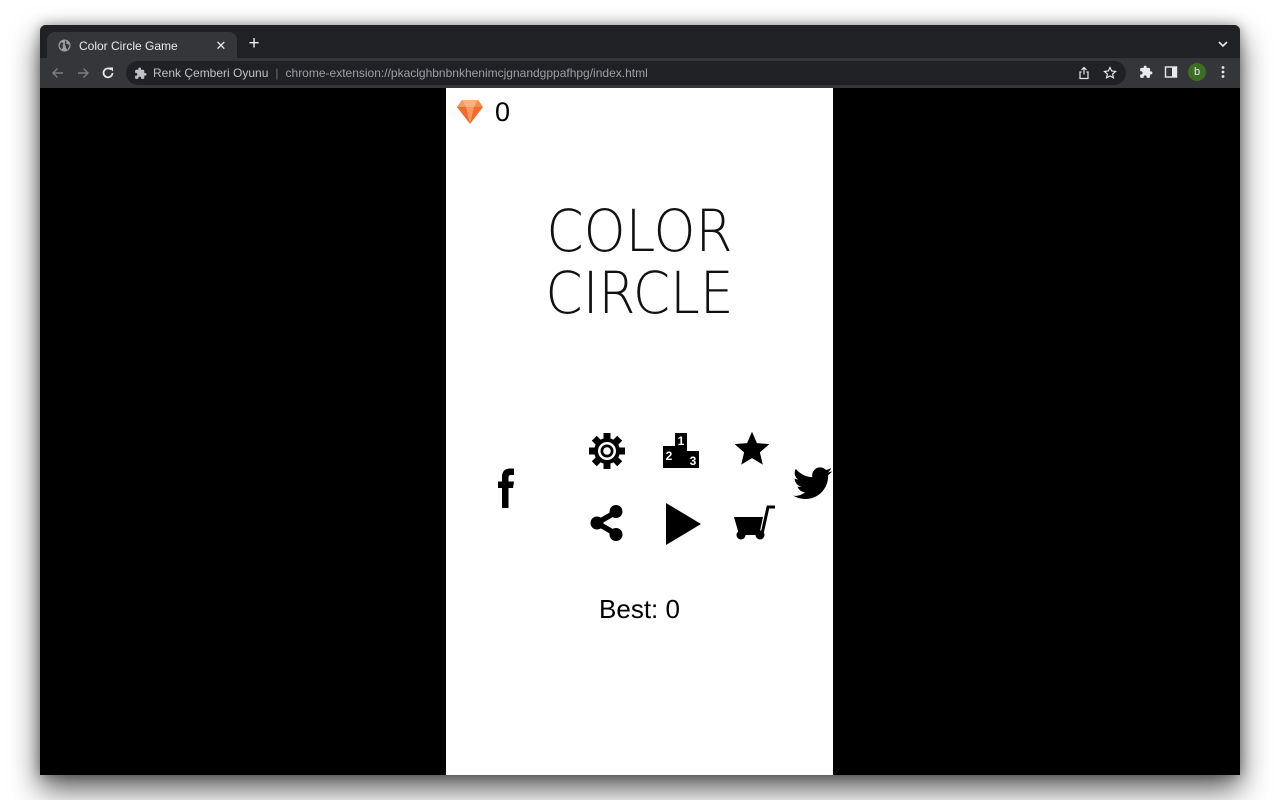  What do you see at coordinates (639, 293) in the screenshot?
I see `logo-line-2: CIRCLE` at bounding box center [639, 293].